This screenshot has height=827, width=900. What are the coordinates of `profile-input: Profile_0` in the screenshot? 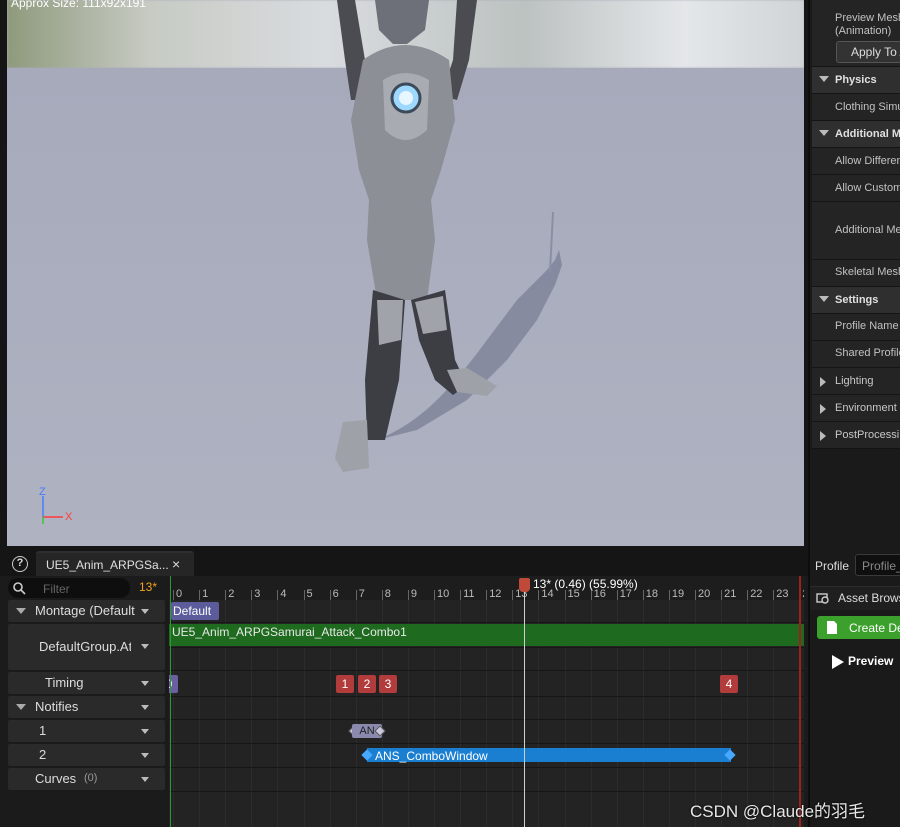 It's located at (877, 565).